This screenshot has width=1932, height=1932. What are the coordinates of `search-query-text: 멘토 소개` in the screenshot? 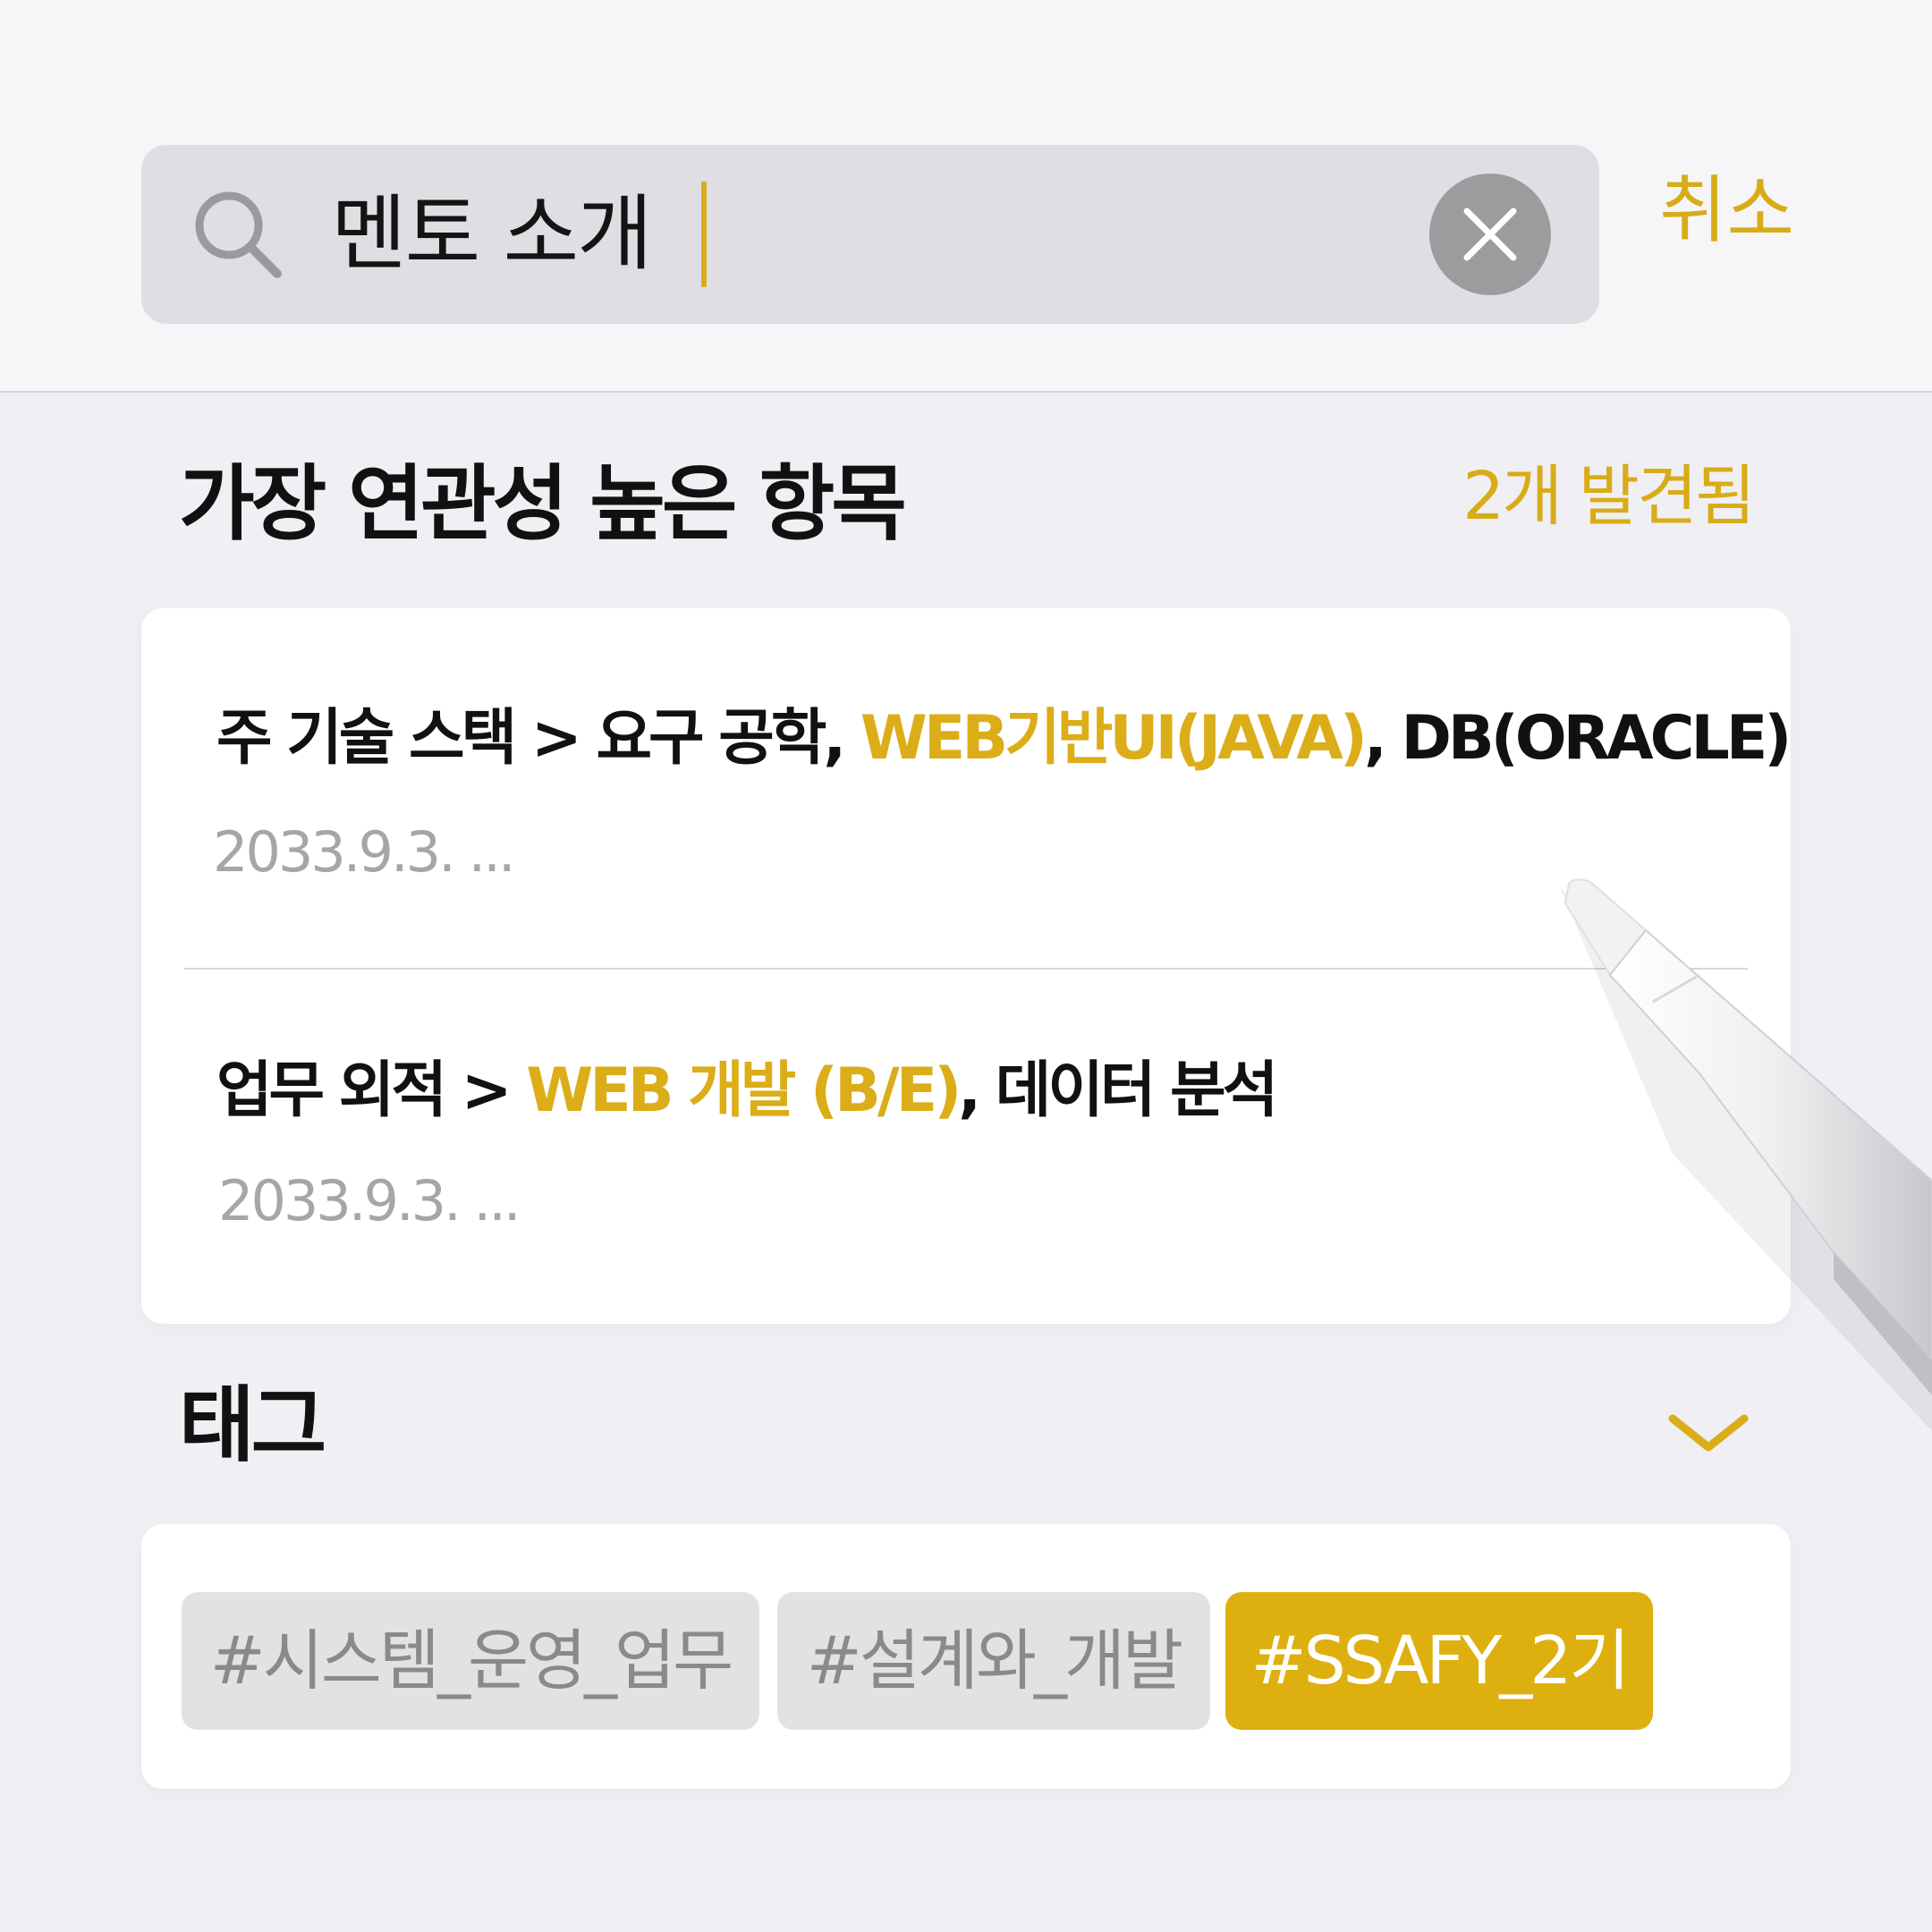 It's located at (492, 234).